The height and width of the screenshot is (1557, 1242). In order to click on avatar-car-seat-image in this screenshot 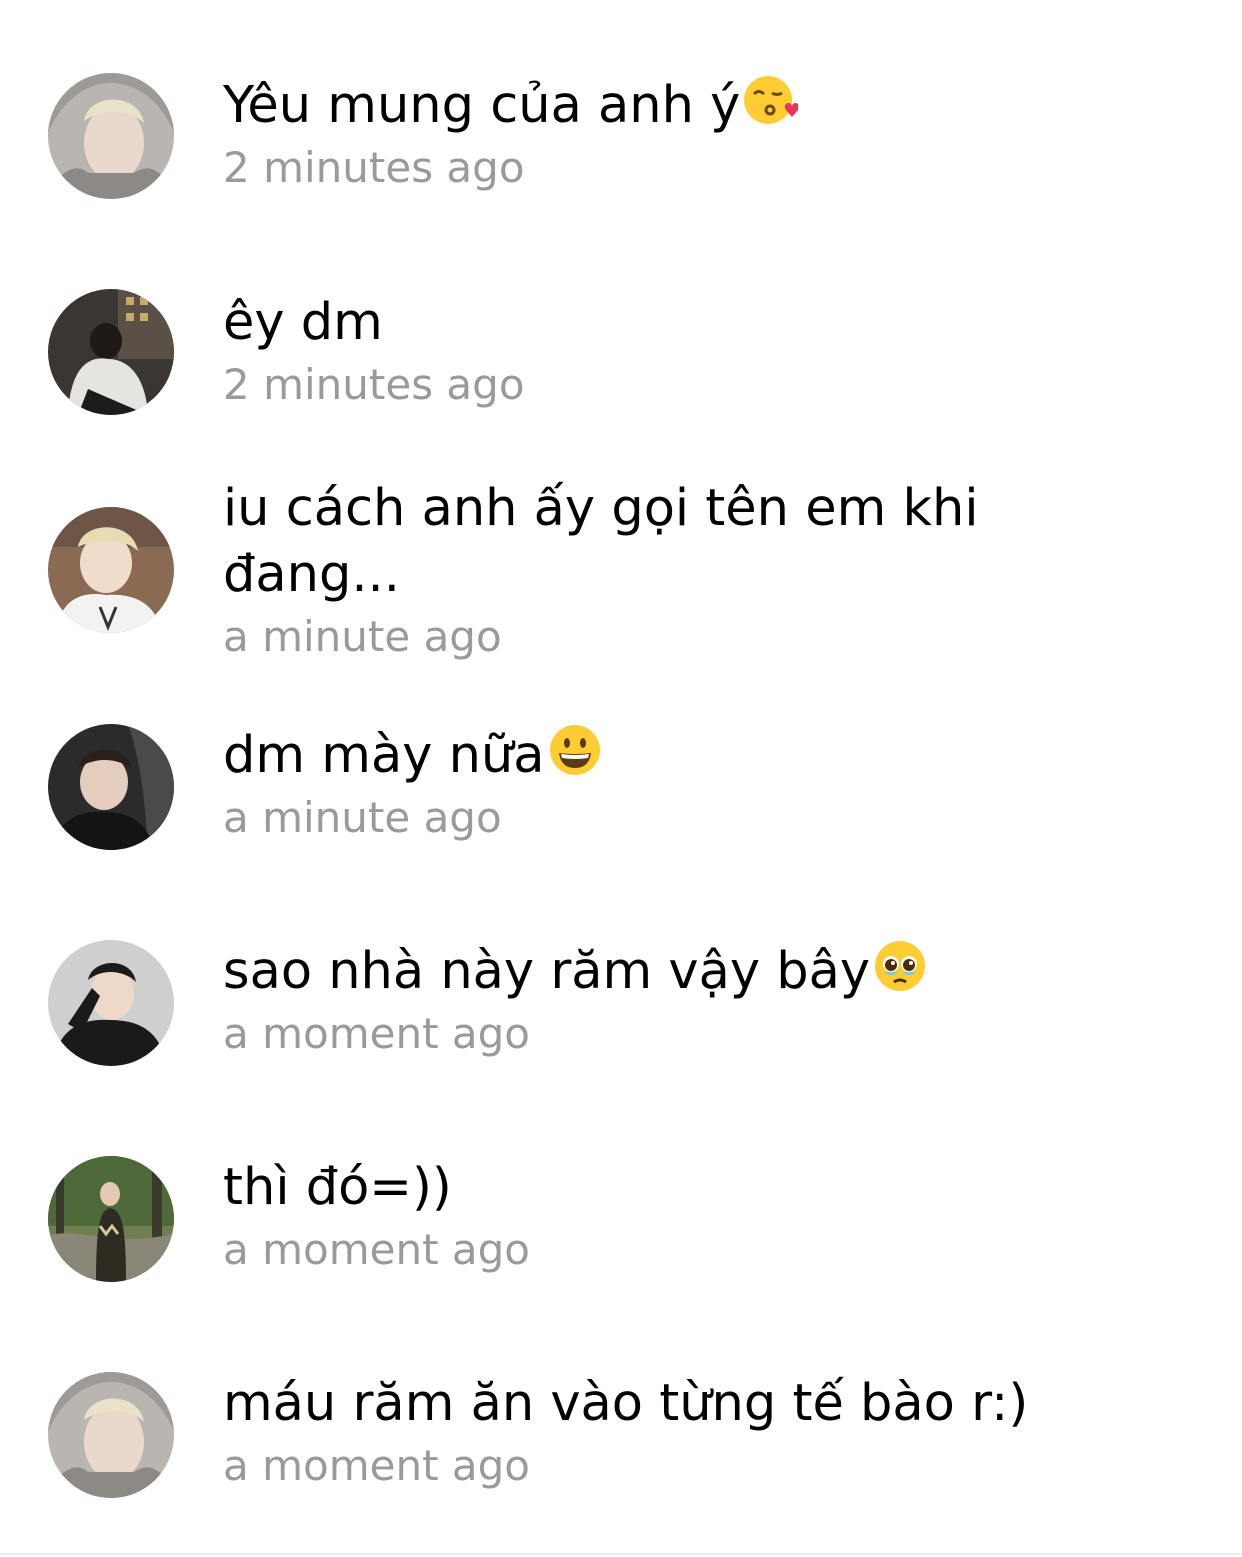, I will do `click(111, 787)`.